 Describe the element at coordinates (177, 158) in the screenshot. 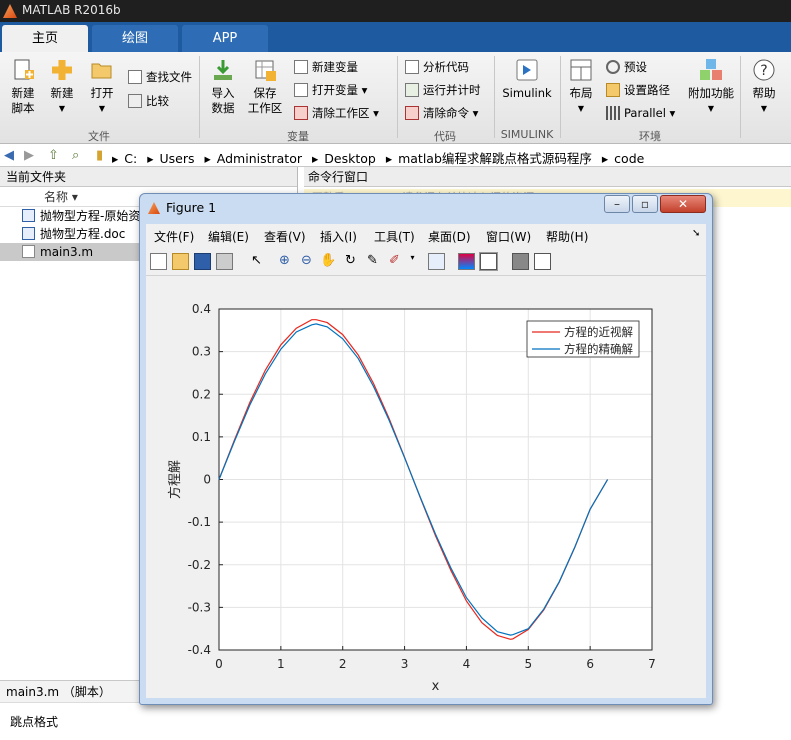

I see `breadcrumb-item: Users` at that location.